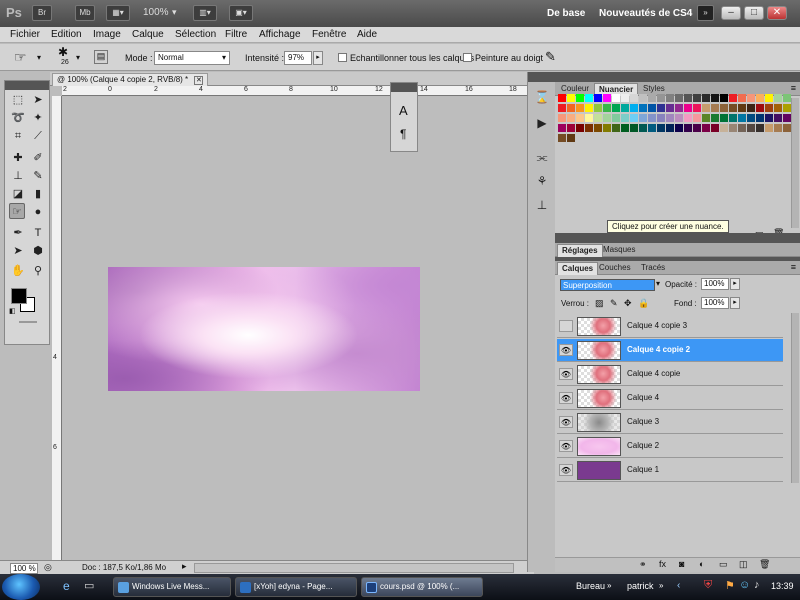 This screenshot has height=600, width=800. I want to click on adjustment-layer-icon: ◐, so click(701, 564).